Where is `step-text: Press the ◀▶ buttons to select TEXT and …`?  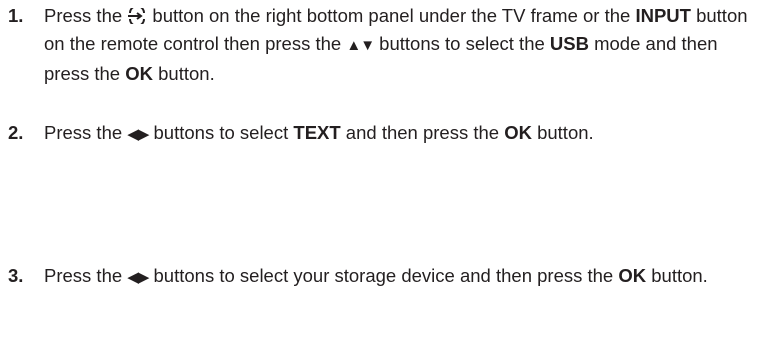
step-text: Press the ◀▶ buttons to select TEXT and … is located at coordinates (400, 134).